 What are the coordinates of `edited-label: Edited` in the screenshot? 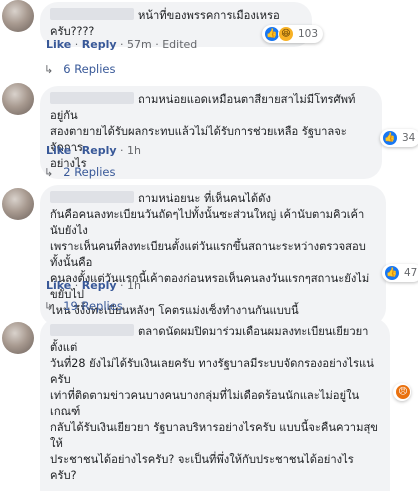 It's located at (179, 44).